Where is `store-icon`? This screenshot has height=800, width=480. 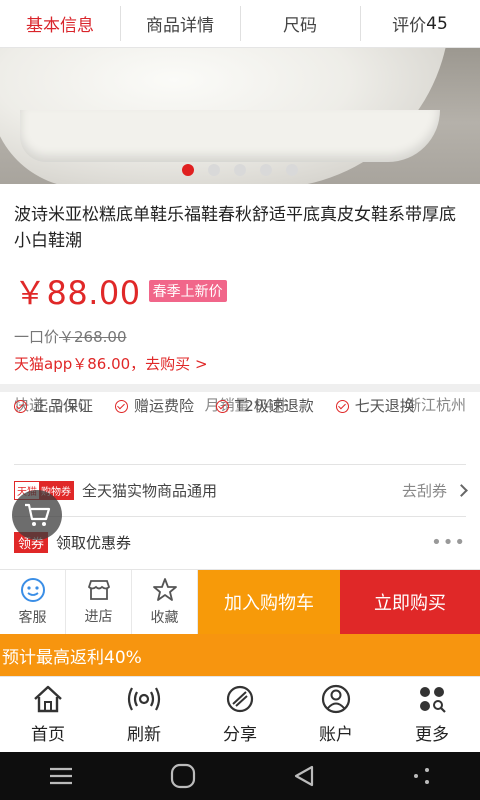
store-icon is located at coordinates (98, 590).